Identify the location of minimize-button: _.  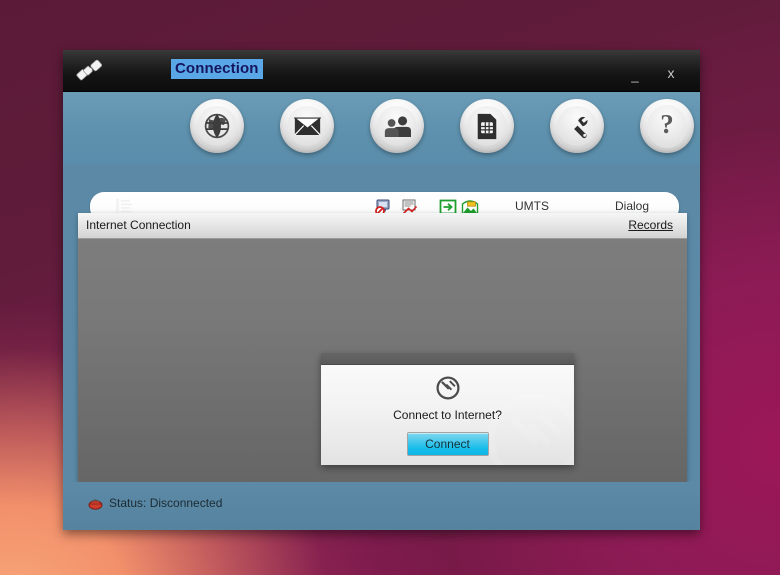
(635, 70).